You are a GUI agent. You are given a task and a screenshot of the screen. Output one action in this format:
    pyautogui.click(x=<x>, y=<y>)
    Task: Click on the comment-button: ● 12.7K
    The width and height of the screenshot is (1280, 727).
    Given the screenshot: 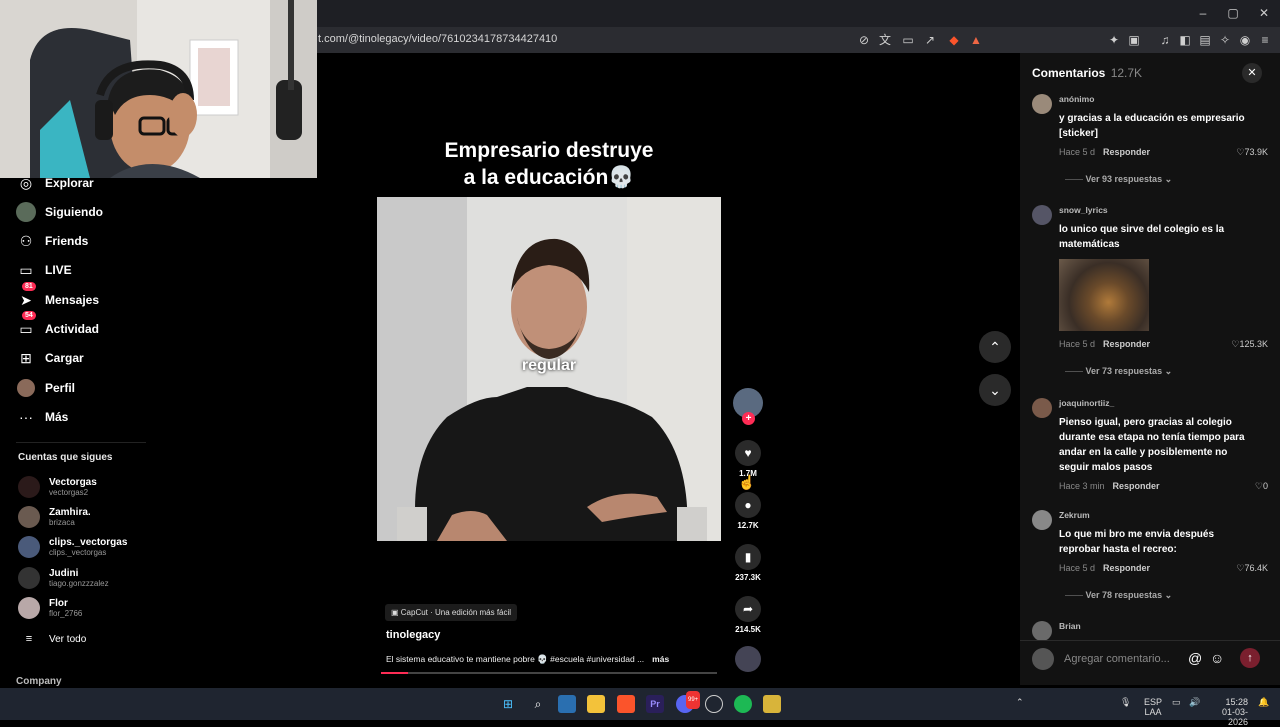 What is the action you would take?
    pyautogui.click(x=748, y=511)
    